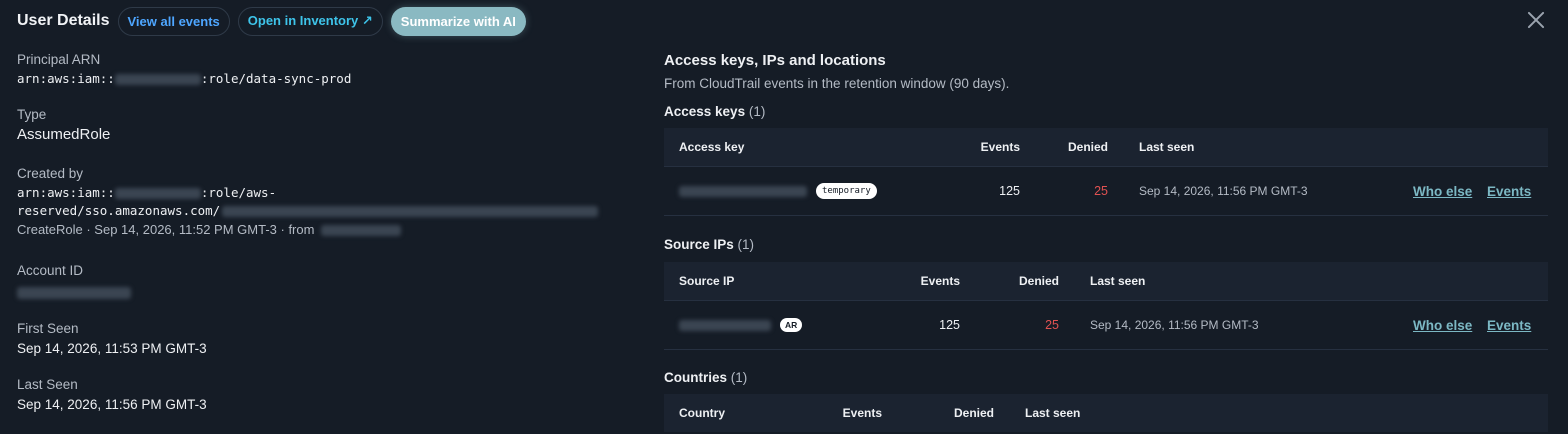 This screenshot has height=434, width=1568. Describe the element at coordinates (310, 21) in the screenshot. I see `open-in-inventory-button: Open in Inventory ↗` at that location.